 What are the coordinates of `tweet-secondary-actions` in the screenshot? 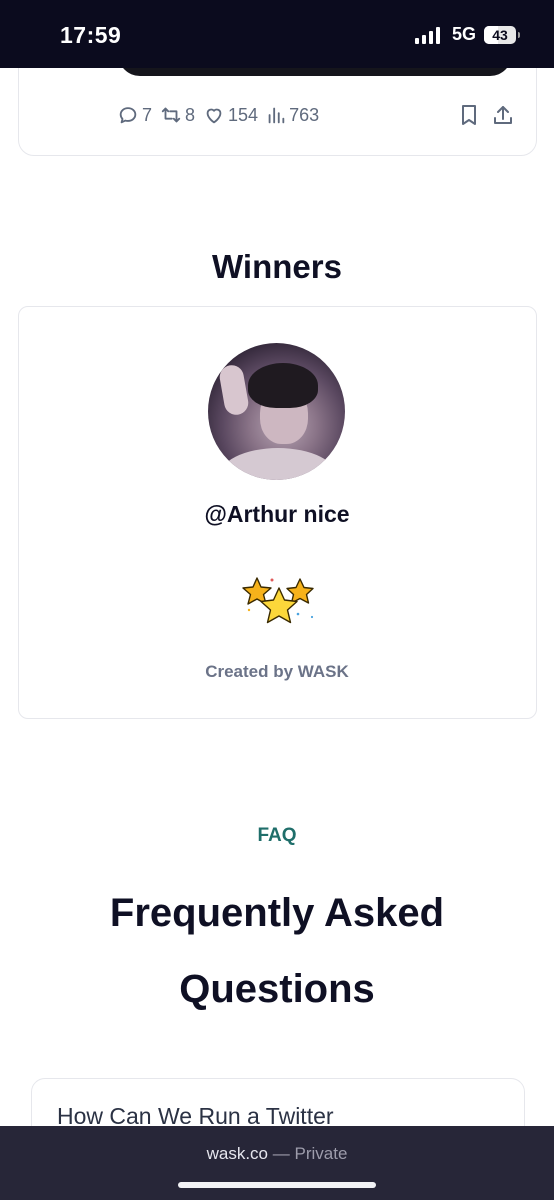 It's located at (486, 115).